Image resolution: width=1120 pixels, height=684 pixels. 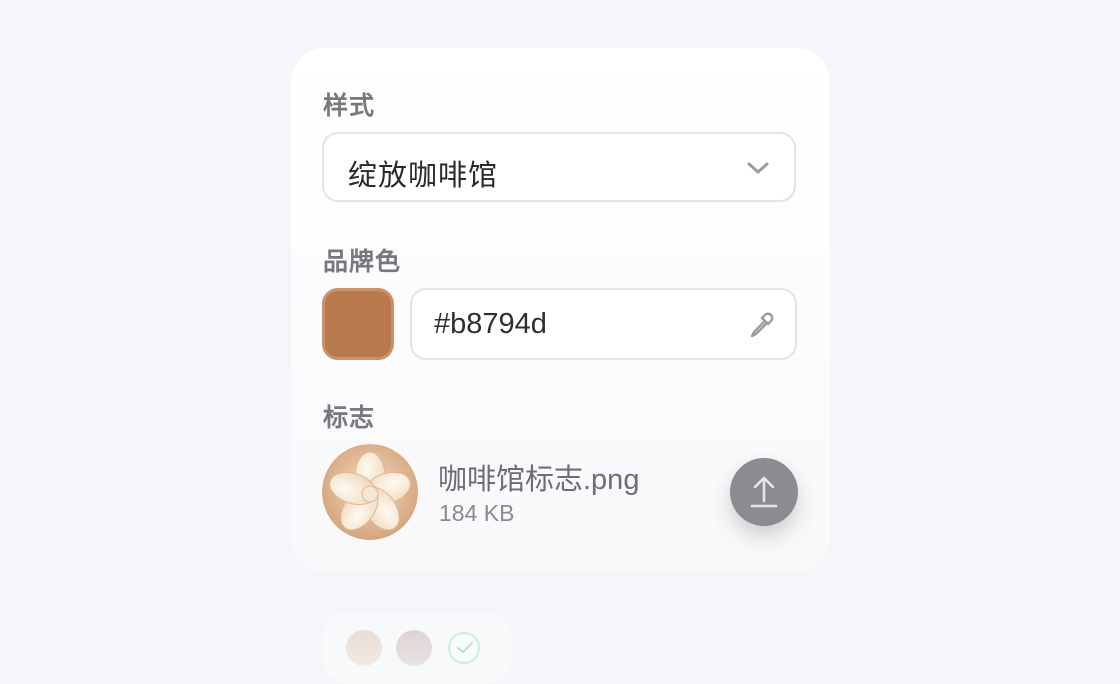 What do you see at coordinates (358, 324) in the screenshot?
I see `brand-color-swatch` at bounding box center [358, 324].